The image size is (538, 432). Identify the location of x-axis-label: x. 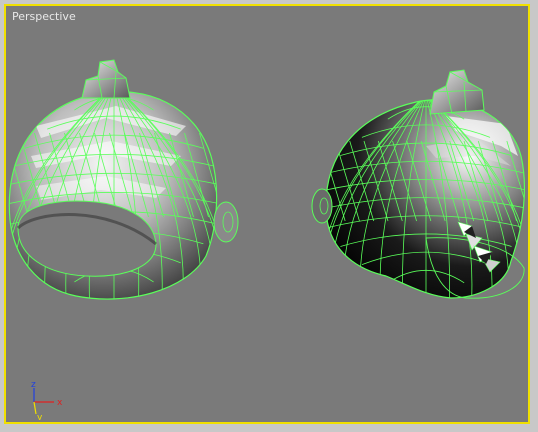
(60, 403).